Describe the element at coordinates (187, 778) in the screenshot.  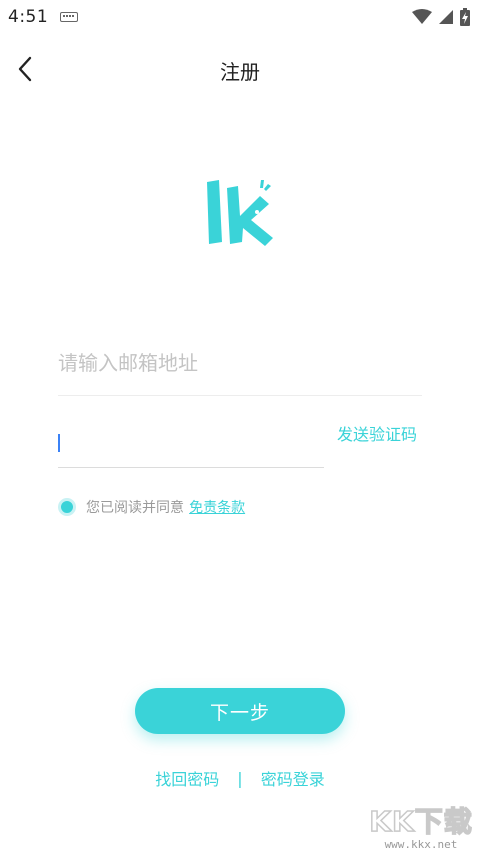
I see `find-password-link: 找回密码` at that location.